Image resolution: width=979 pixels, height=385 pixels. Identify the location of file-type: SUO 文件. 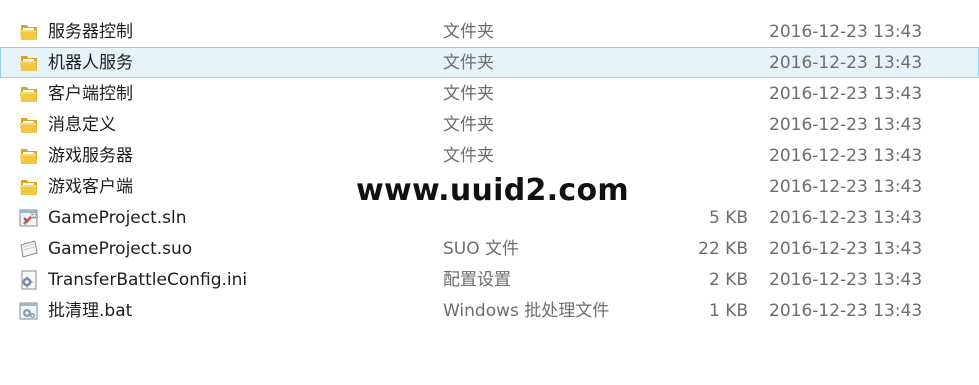
(481, 249).